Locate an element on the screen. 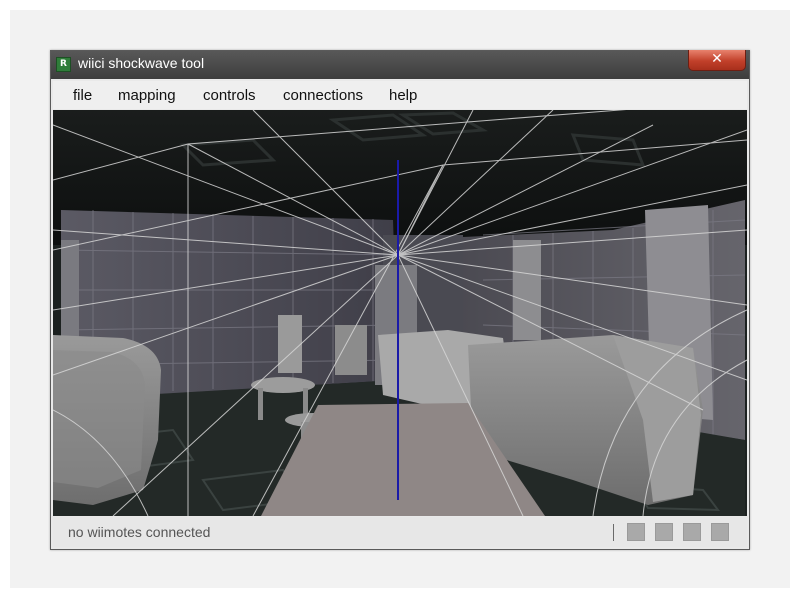  menu-help: help is located at coordinates (403, 95).